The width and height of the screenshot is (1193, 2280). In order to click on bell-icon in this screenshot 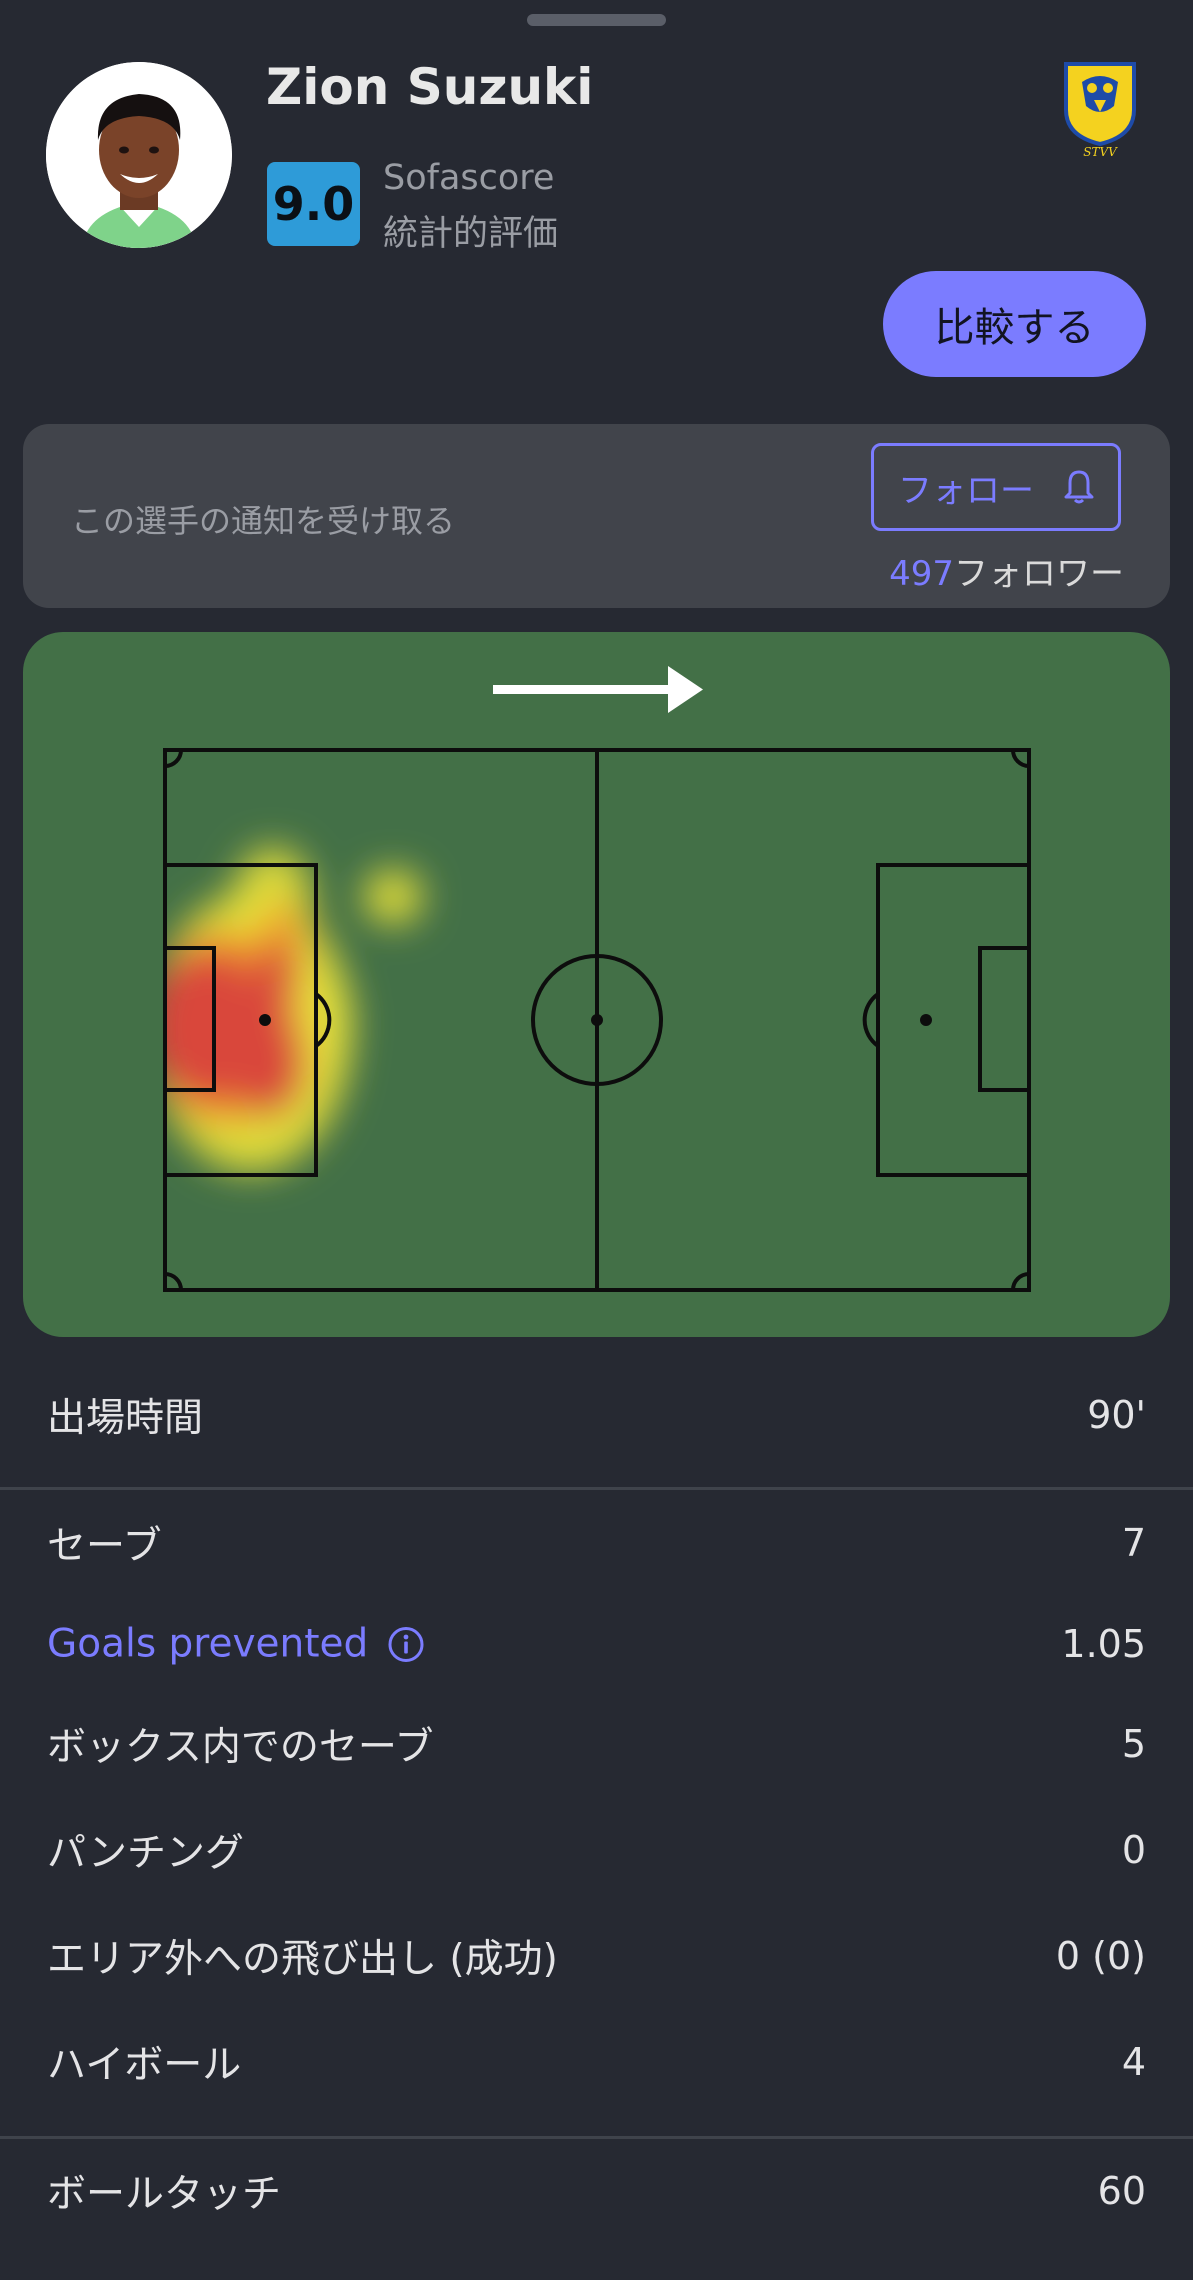, I will do `click(1079, 487)`.